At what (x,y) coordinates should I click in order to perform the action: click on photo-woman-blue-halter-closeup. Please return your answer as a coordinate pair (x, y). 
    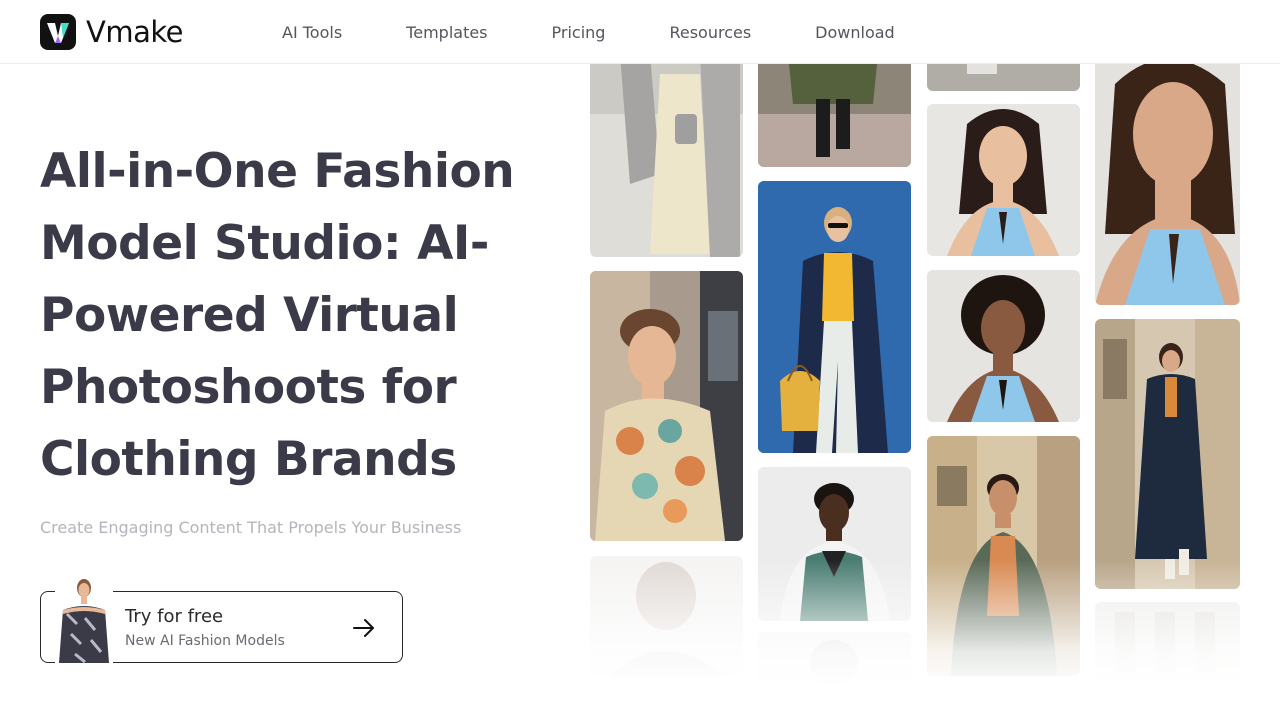
    Looking at the image, I should click on (1167, 184).